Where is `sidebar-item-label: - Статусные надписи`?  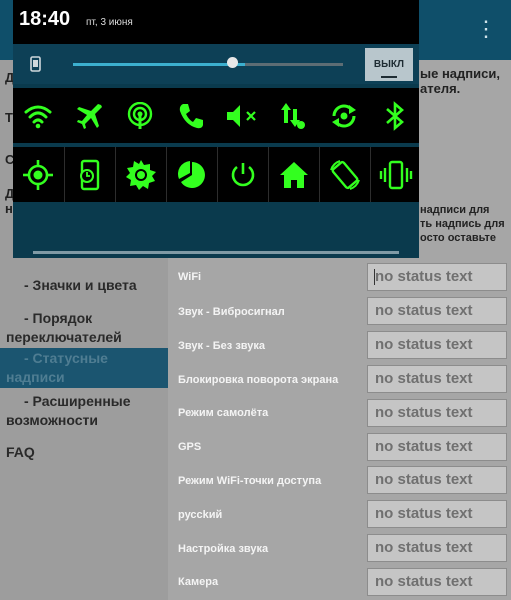
sidebar-item-label: - Статусные надписи is located at coordinates (57, 367).